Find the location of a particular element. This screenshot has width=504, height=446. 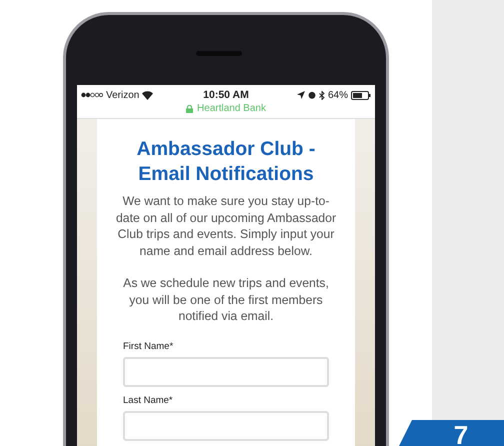

status-time: 10:50 AM is located at coordinates (226, 95).